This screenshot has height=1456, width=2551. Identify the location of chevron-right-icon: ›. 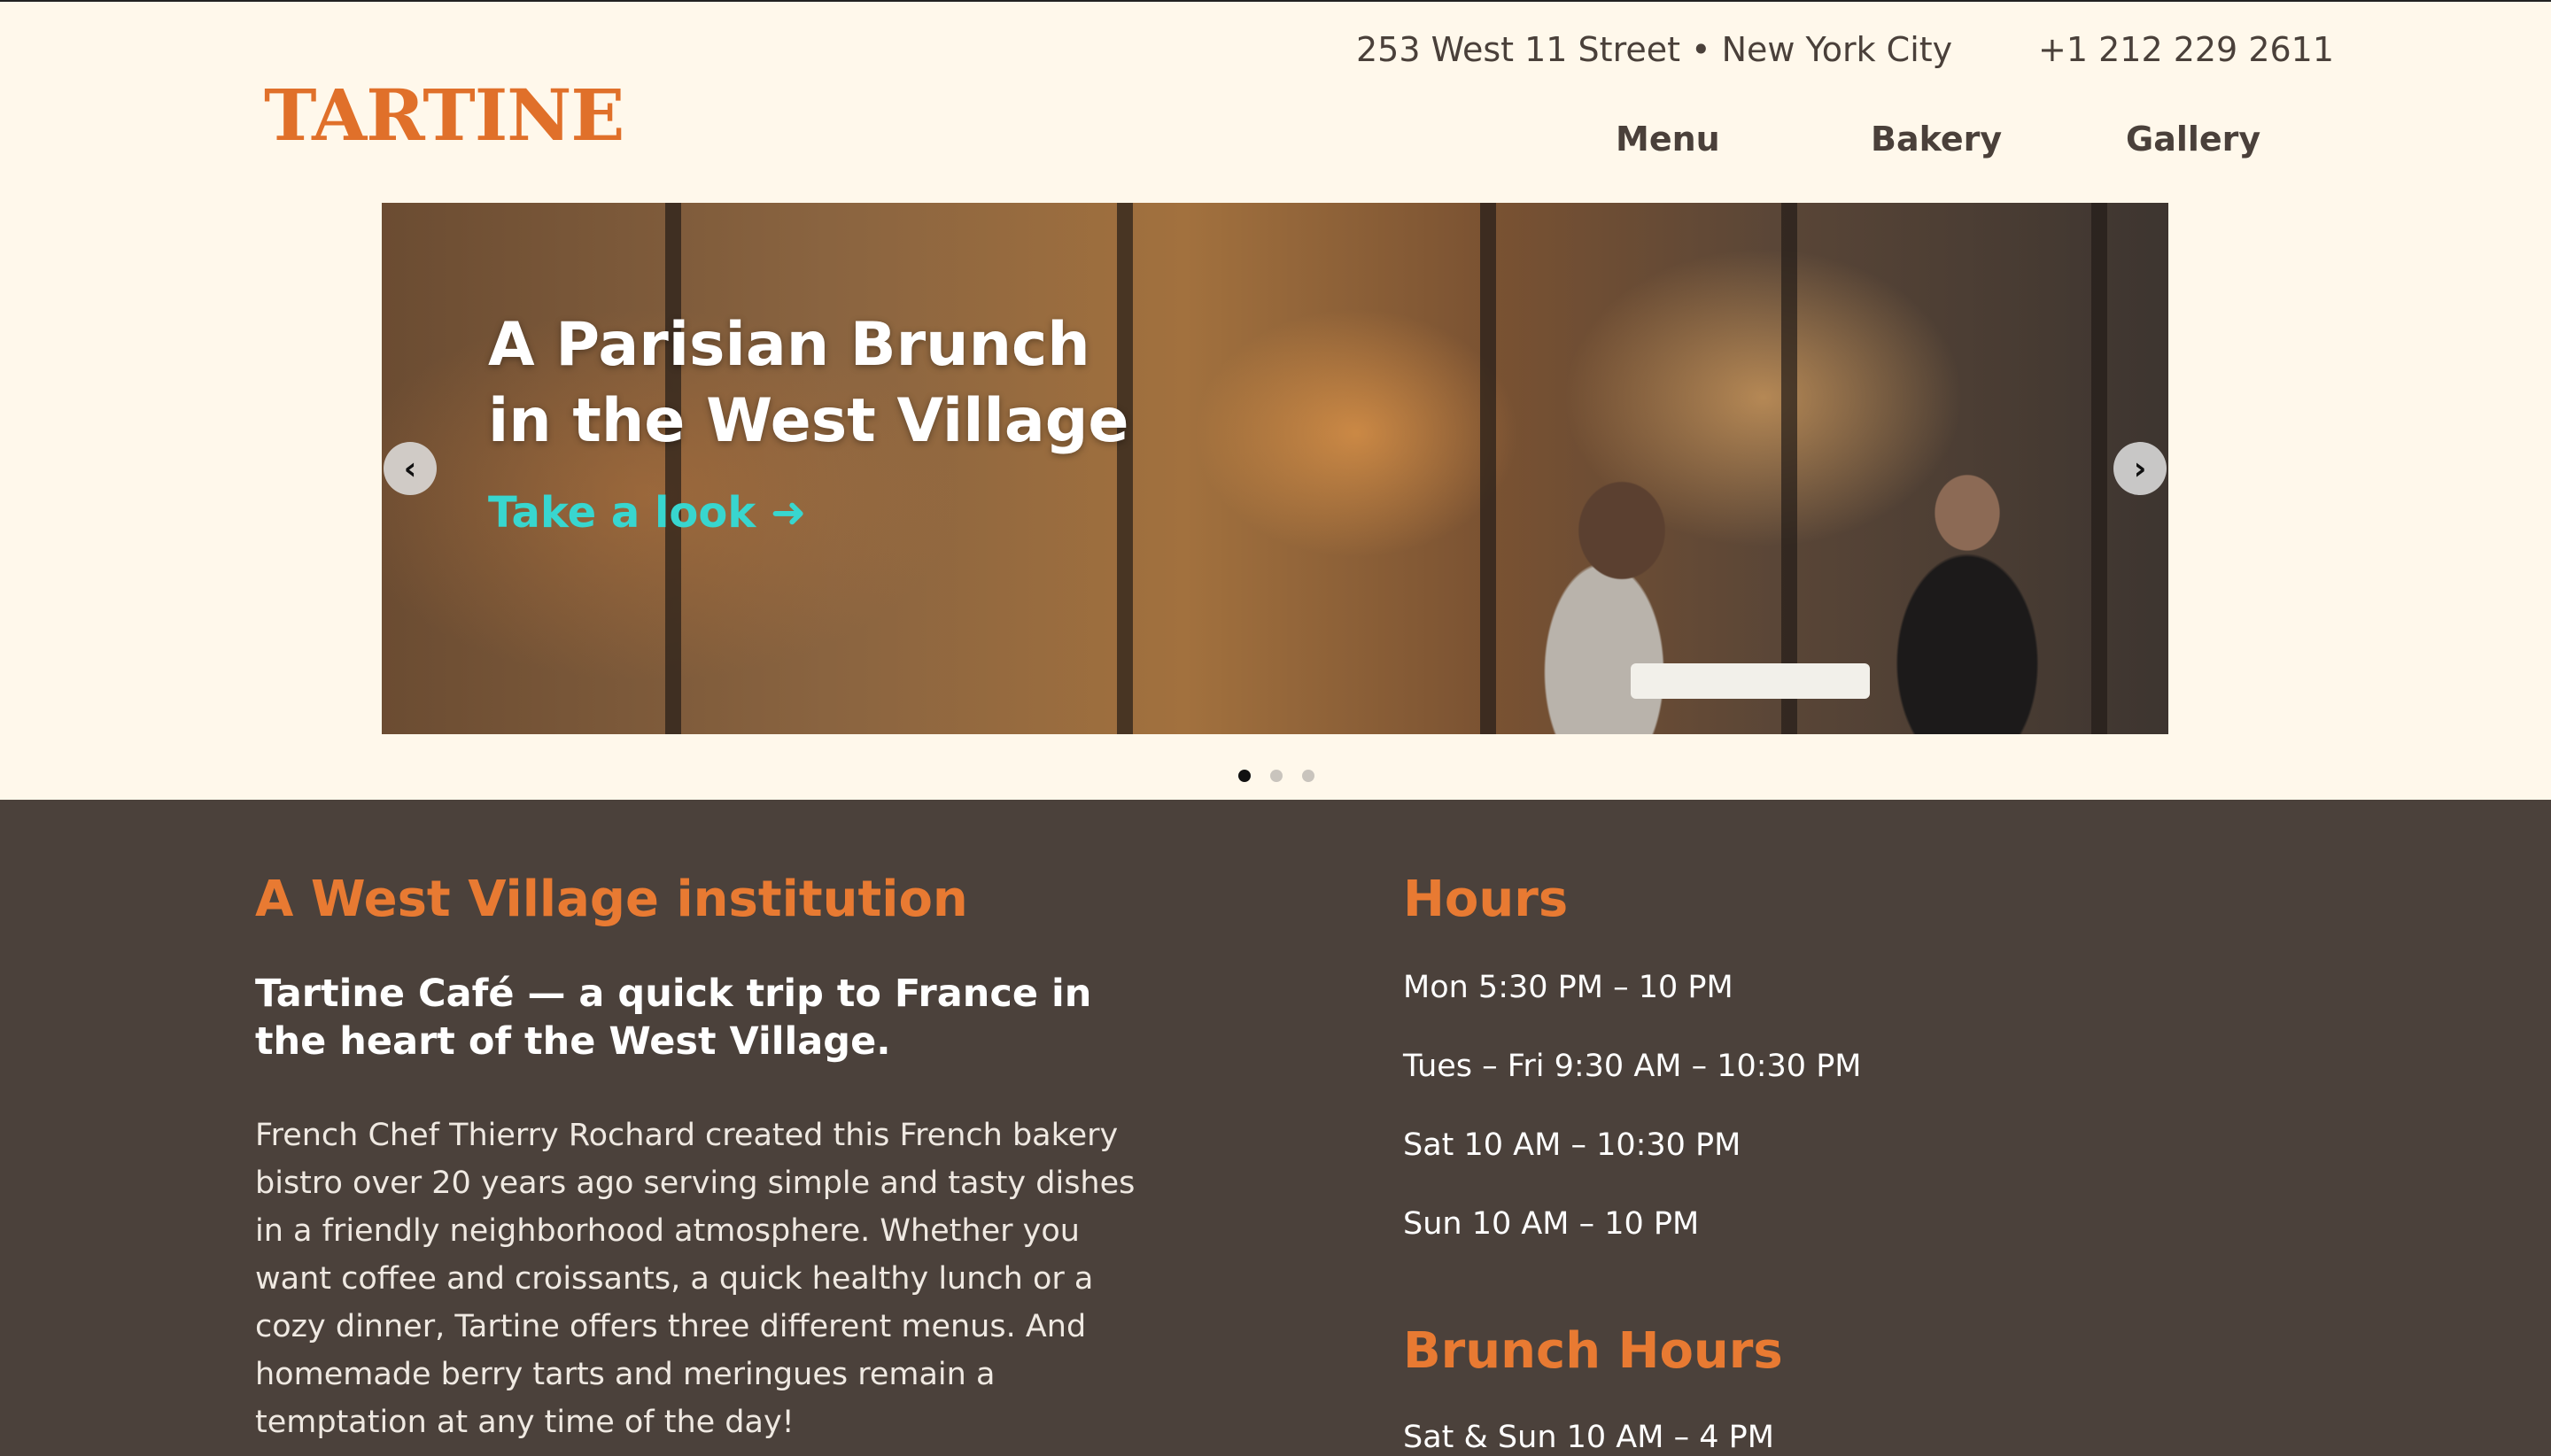
(2140, 468).